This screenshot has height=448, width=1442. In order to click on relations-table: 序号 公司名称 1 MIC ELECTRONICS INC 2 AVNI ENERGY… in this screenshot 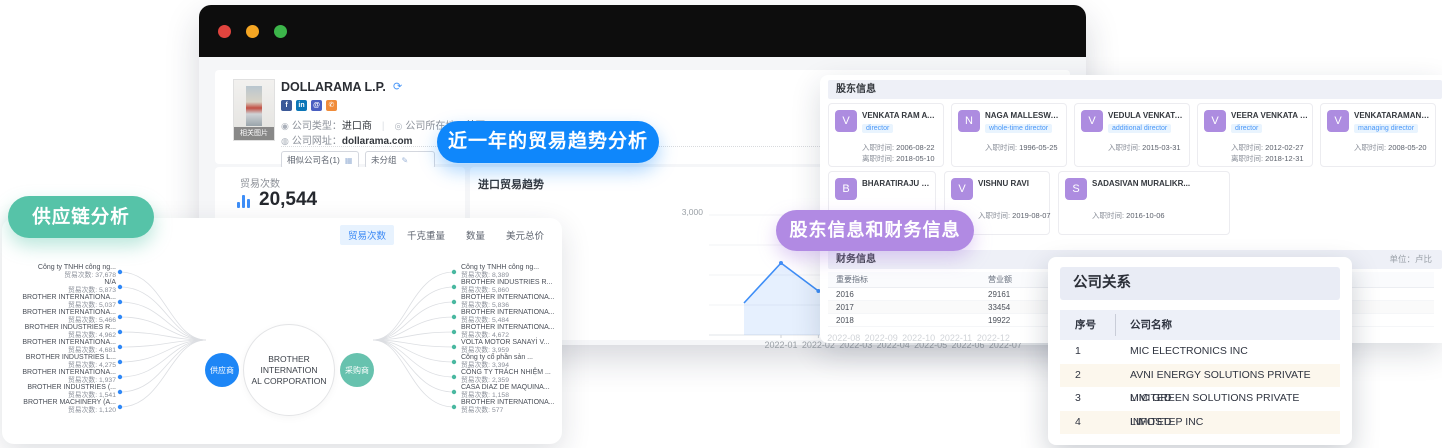, I will do `click(1200, 372)`.